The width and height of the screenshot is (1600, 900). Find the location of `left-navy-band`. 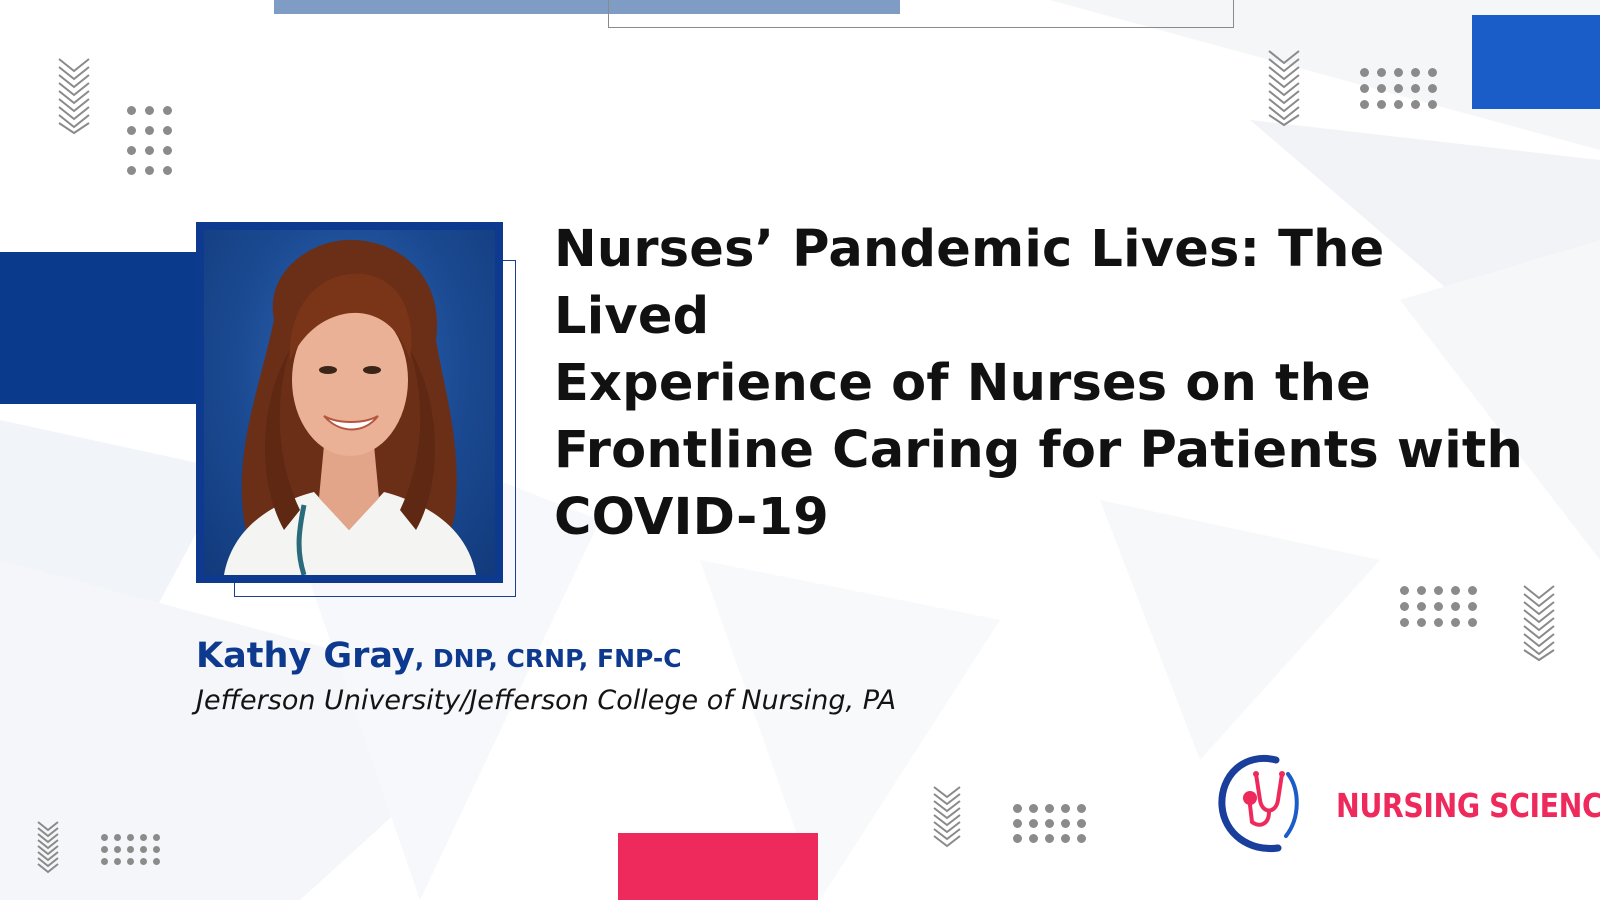

left-navy-band is located at coordinates (100, 328).